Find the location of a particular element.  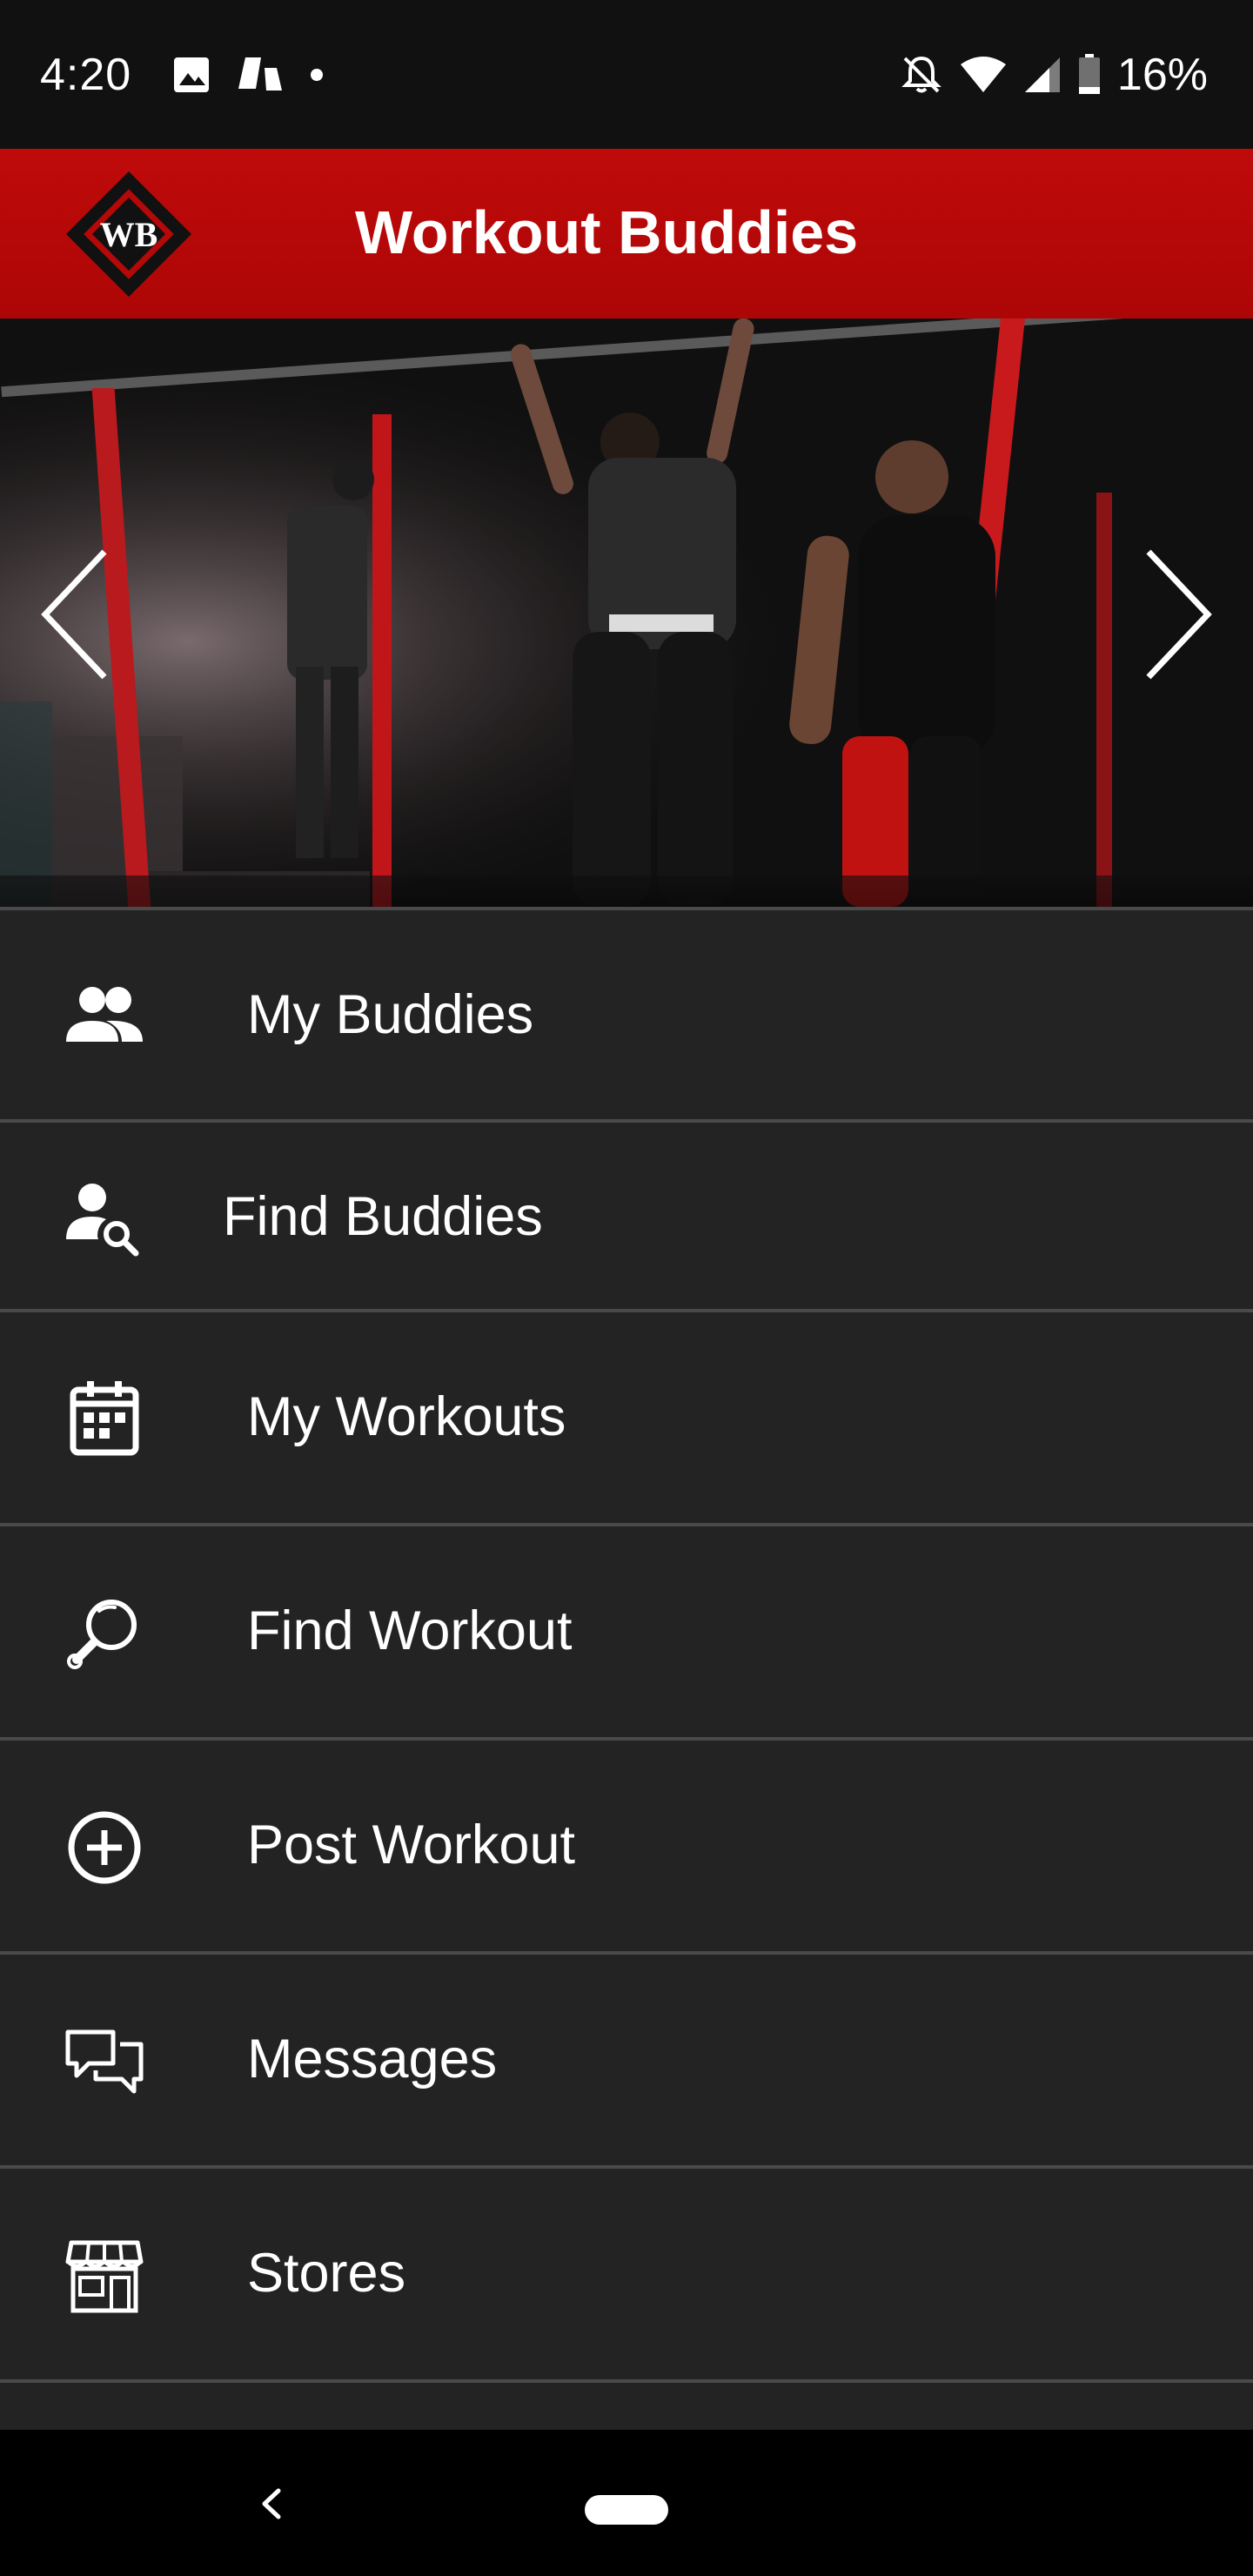

menu-item-label: Post Workout is located at coordinates (411, 1845).